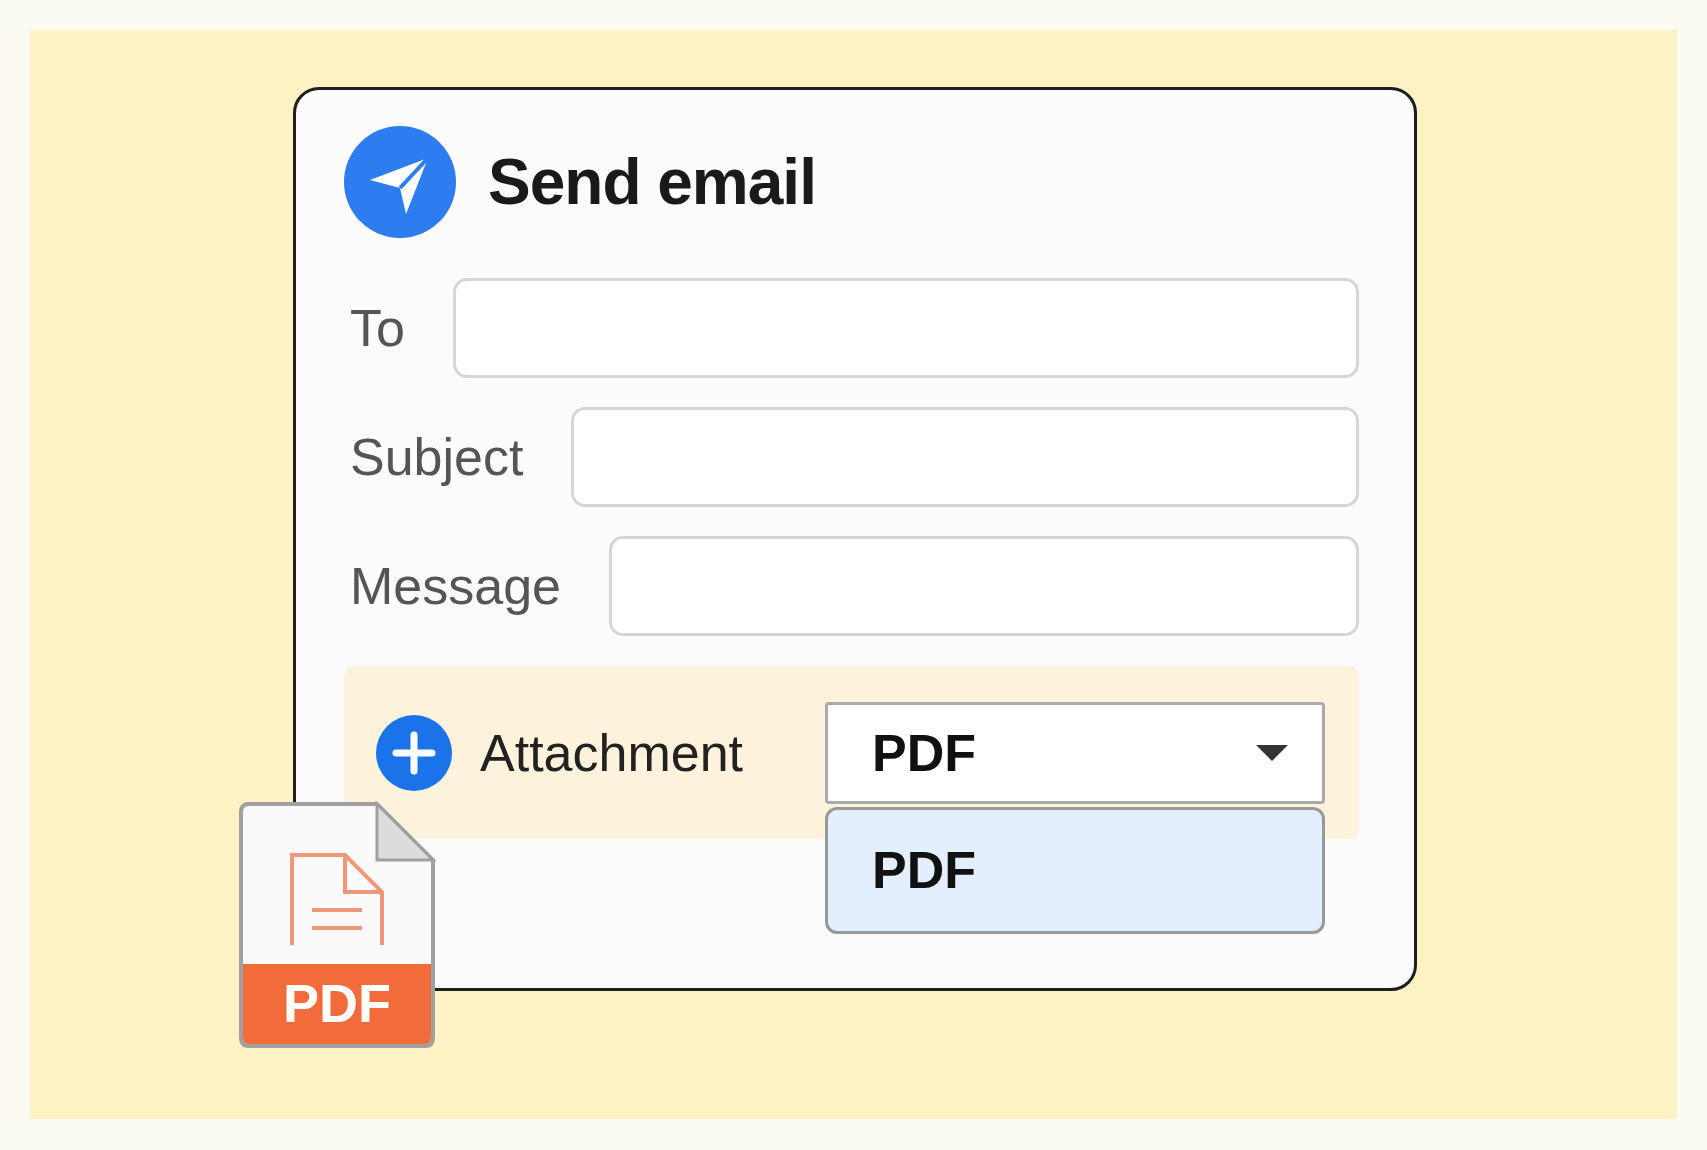 The width and height of the screenshot is (1707, 1150). What do you see at coordinates (612, 752) in the screenshot?
I see `attachment-label: Attachment` at bounding box center [612, 752].